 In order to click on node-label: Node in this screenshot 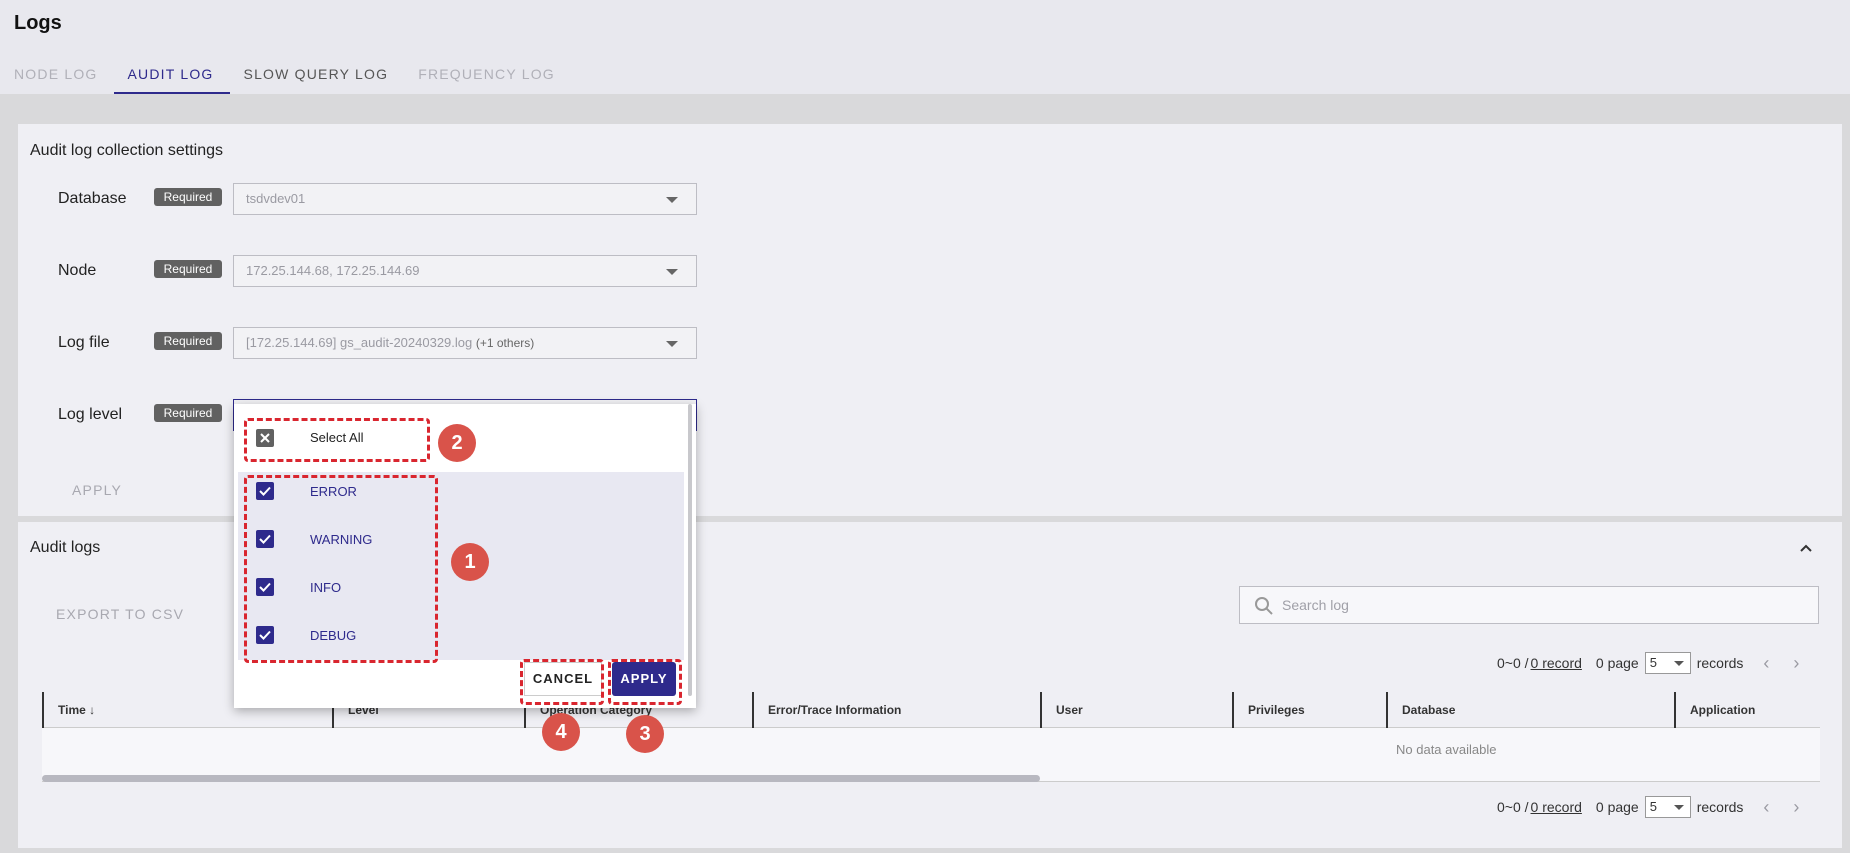, I will do `click(77, 270)`.